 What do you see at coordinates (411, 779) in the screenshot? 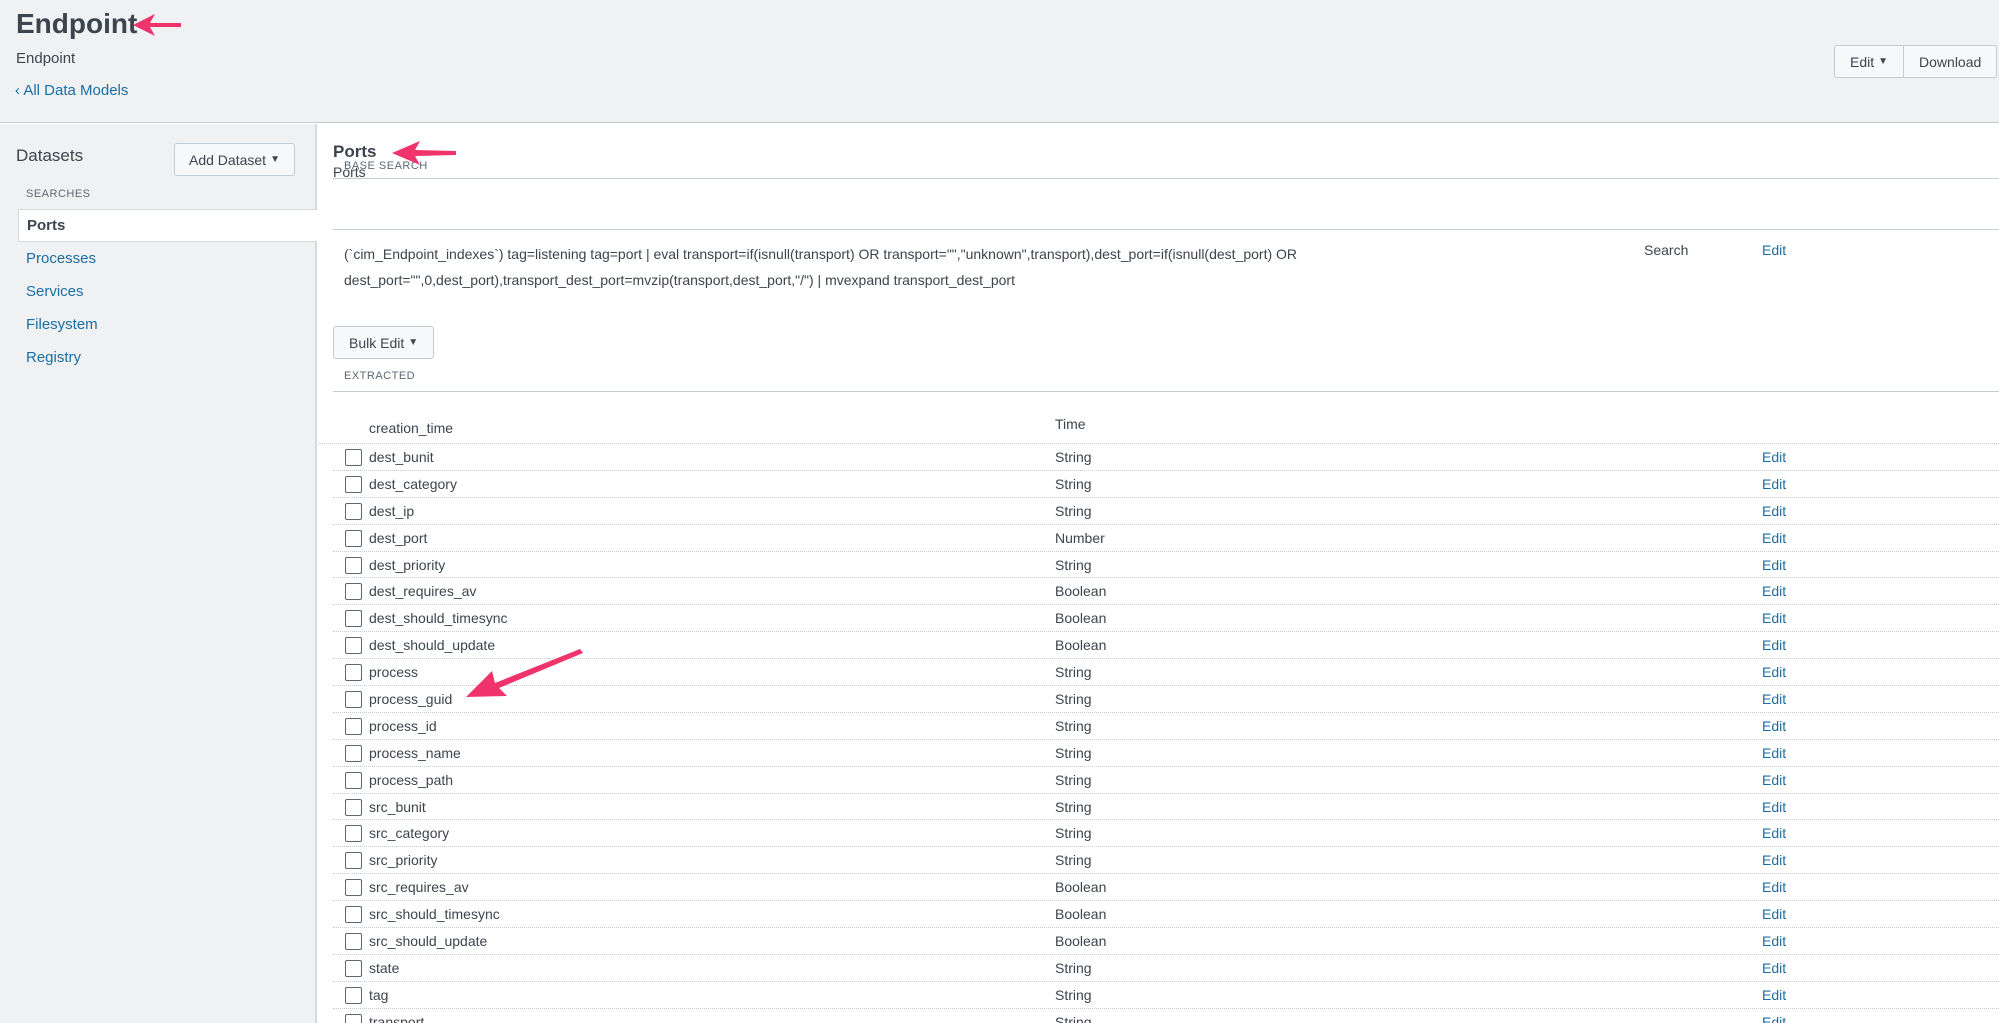
I see `field-name: process_path` at bounding box center [411, 779].